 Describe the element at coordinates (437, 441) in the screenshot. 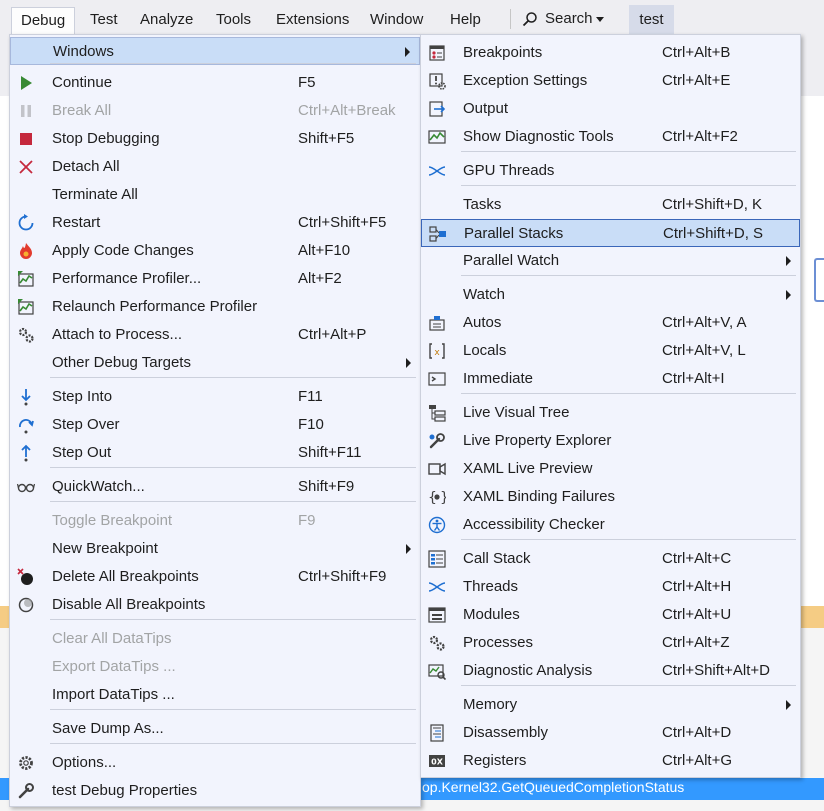

I see `live-property-explorer-icon` at that location.